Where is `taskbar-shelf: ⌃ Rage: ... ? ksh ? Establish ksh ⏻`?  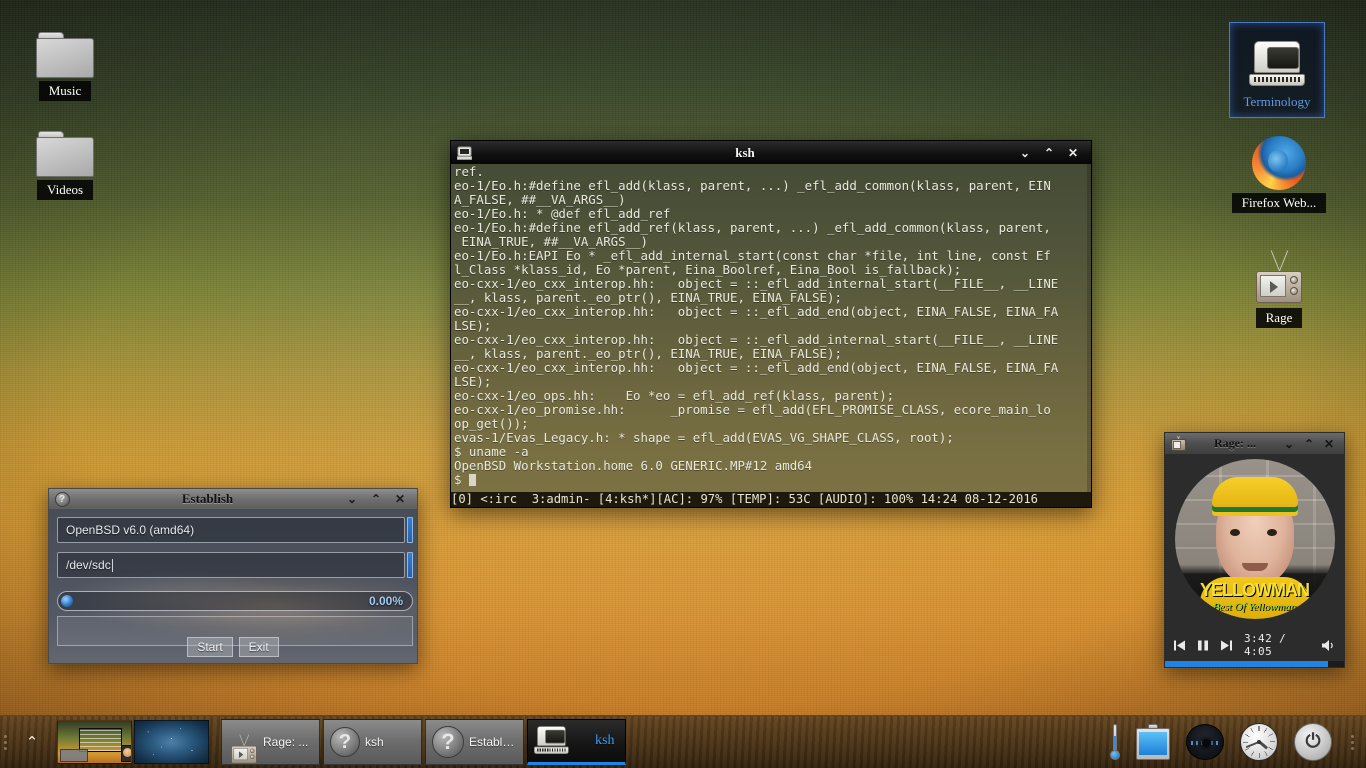
taskbar-shelf: ⌃ Rage: ... ? ksh ? Establish ksh ⏻ is located at coordinates (683, 741).